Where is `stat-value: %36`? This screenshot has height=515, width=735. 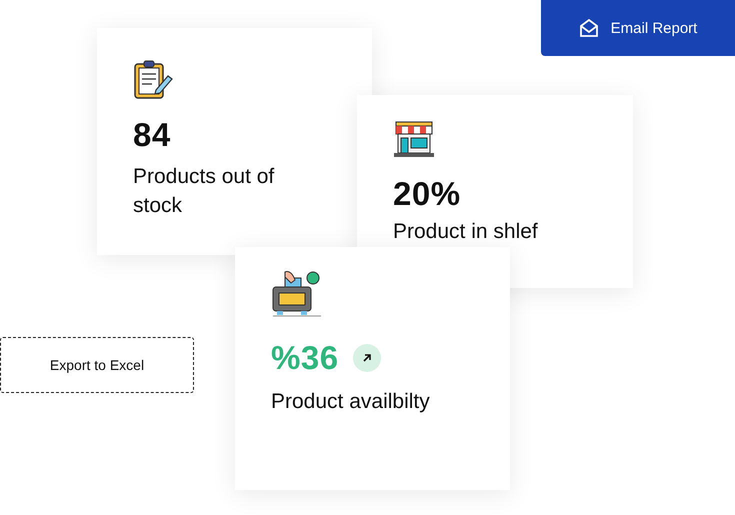 stat-value: %36 is located at coordinates (305, 358).